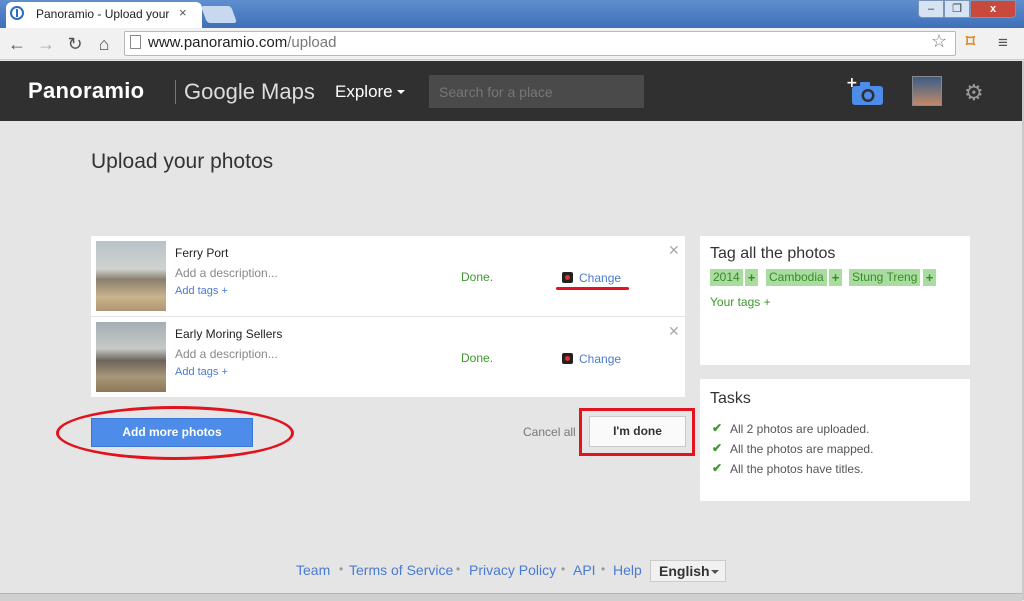  Describe the element at coordinates (364, 92) in the screenshot. I see `explore-menu: Explore` at that location.